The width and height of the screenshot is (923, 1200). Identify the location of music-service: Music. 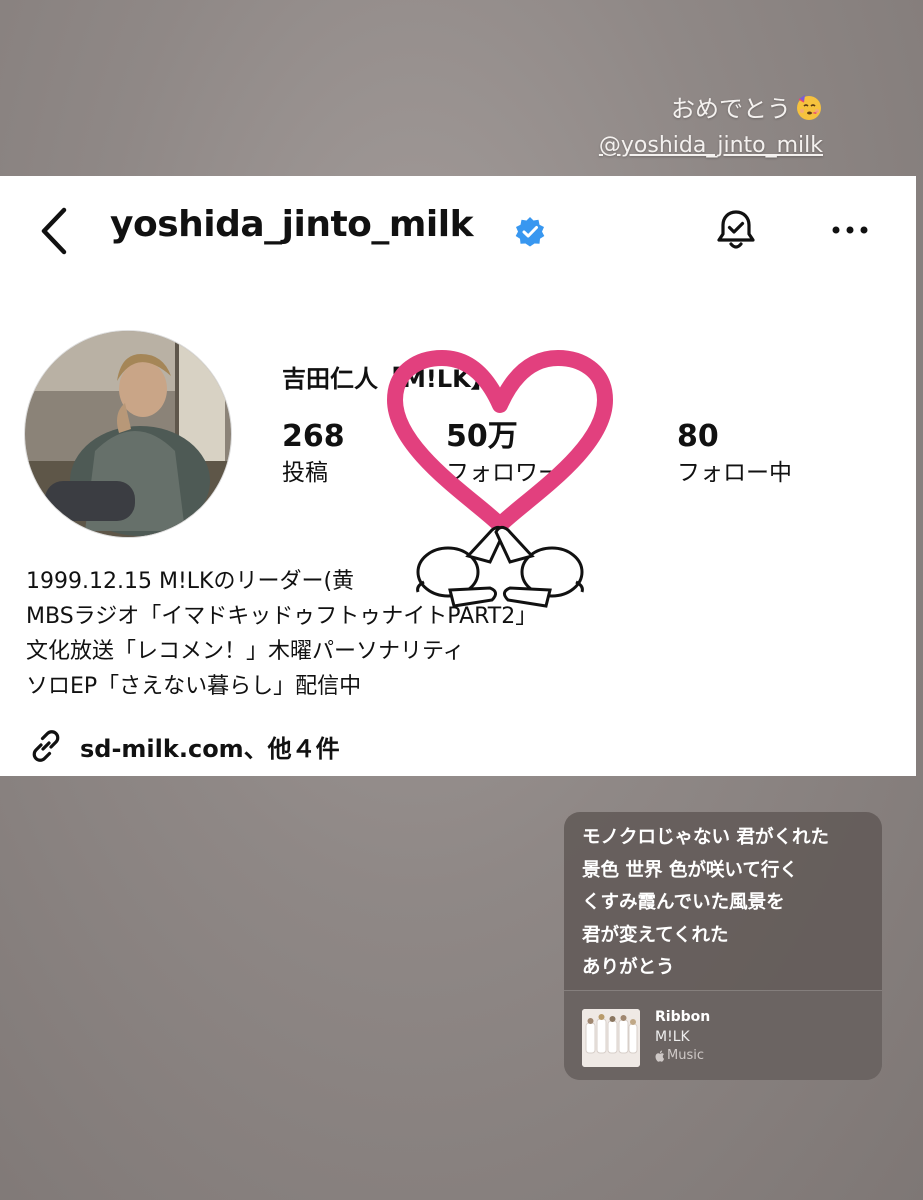
(679, 1055).